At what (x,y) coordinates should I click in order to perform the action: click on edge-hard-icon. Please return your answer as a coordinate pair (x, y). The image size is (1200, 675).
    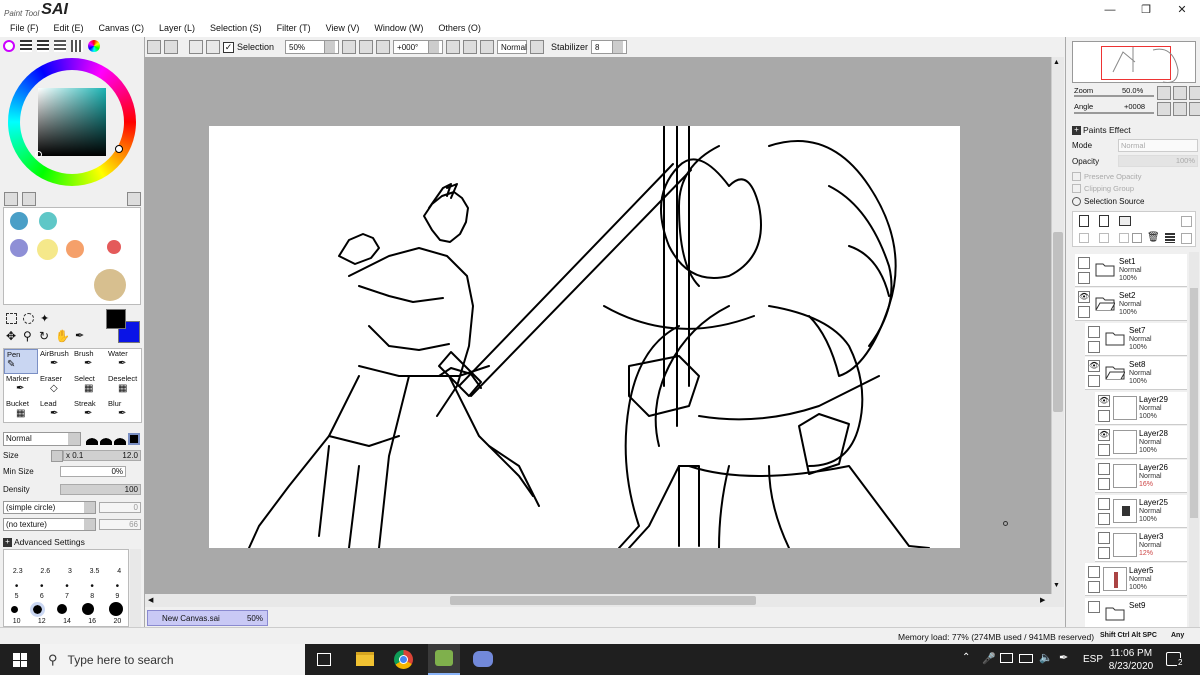
    Looking at the image, I should click on (92, 439).